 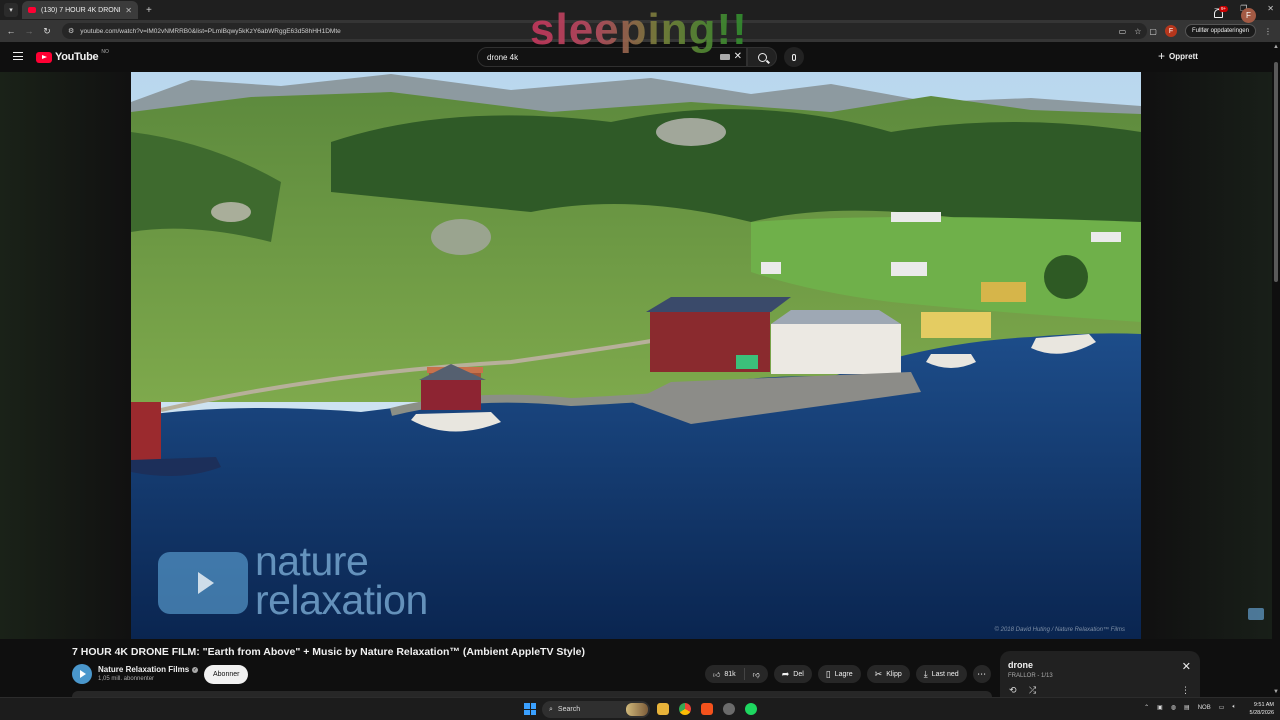 I want to click on windows-start-icon, so click(x=530, y=709).